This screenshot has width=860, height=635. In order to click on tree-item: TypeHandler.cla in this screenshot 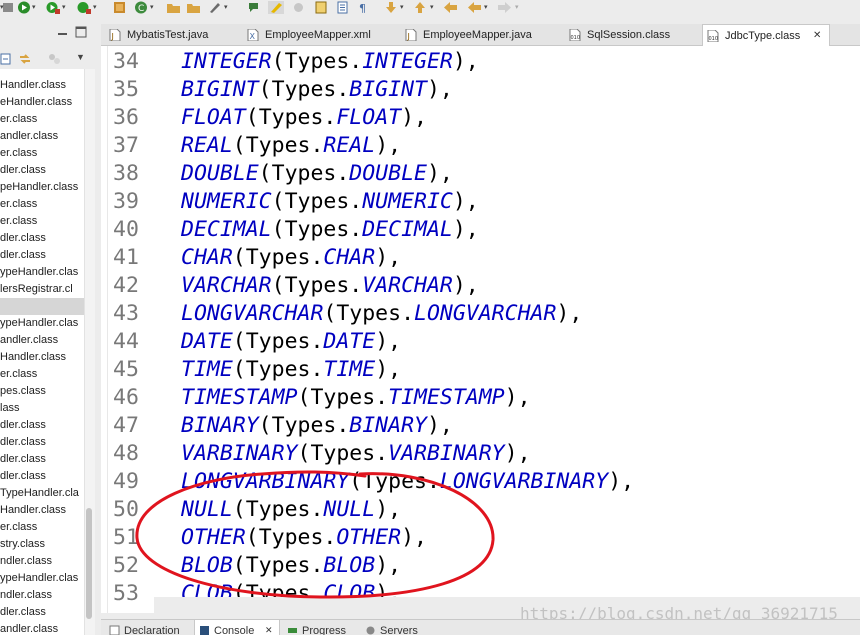, I will do `click(42, 493)`.